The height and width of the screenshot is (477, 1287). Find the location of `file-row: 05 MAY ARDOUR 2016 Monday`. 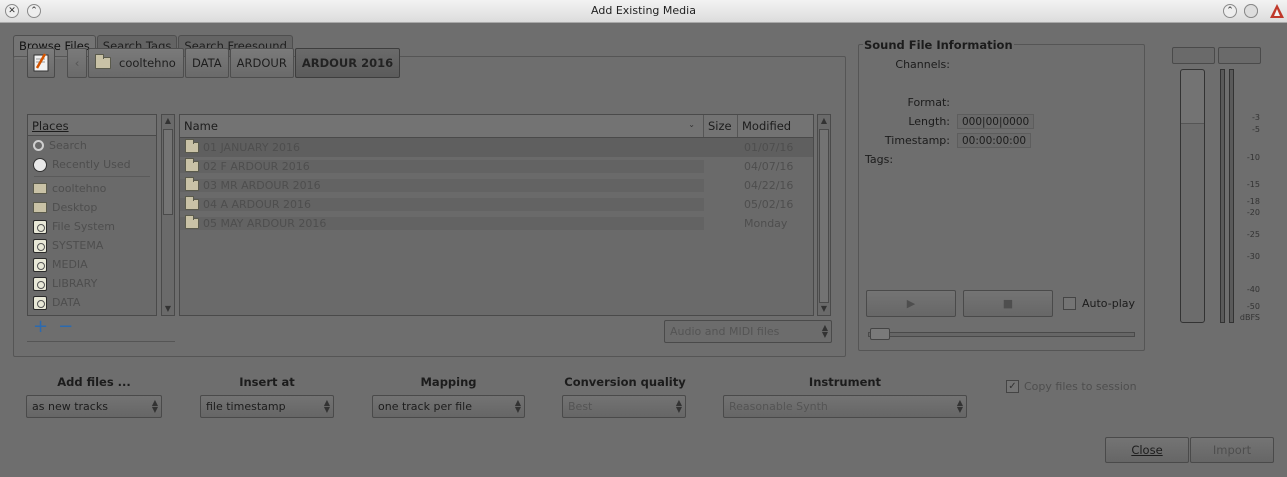

file-row: 05 MAY ARDOUR 2016 Monday is located at coordinates (496, 223).